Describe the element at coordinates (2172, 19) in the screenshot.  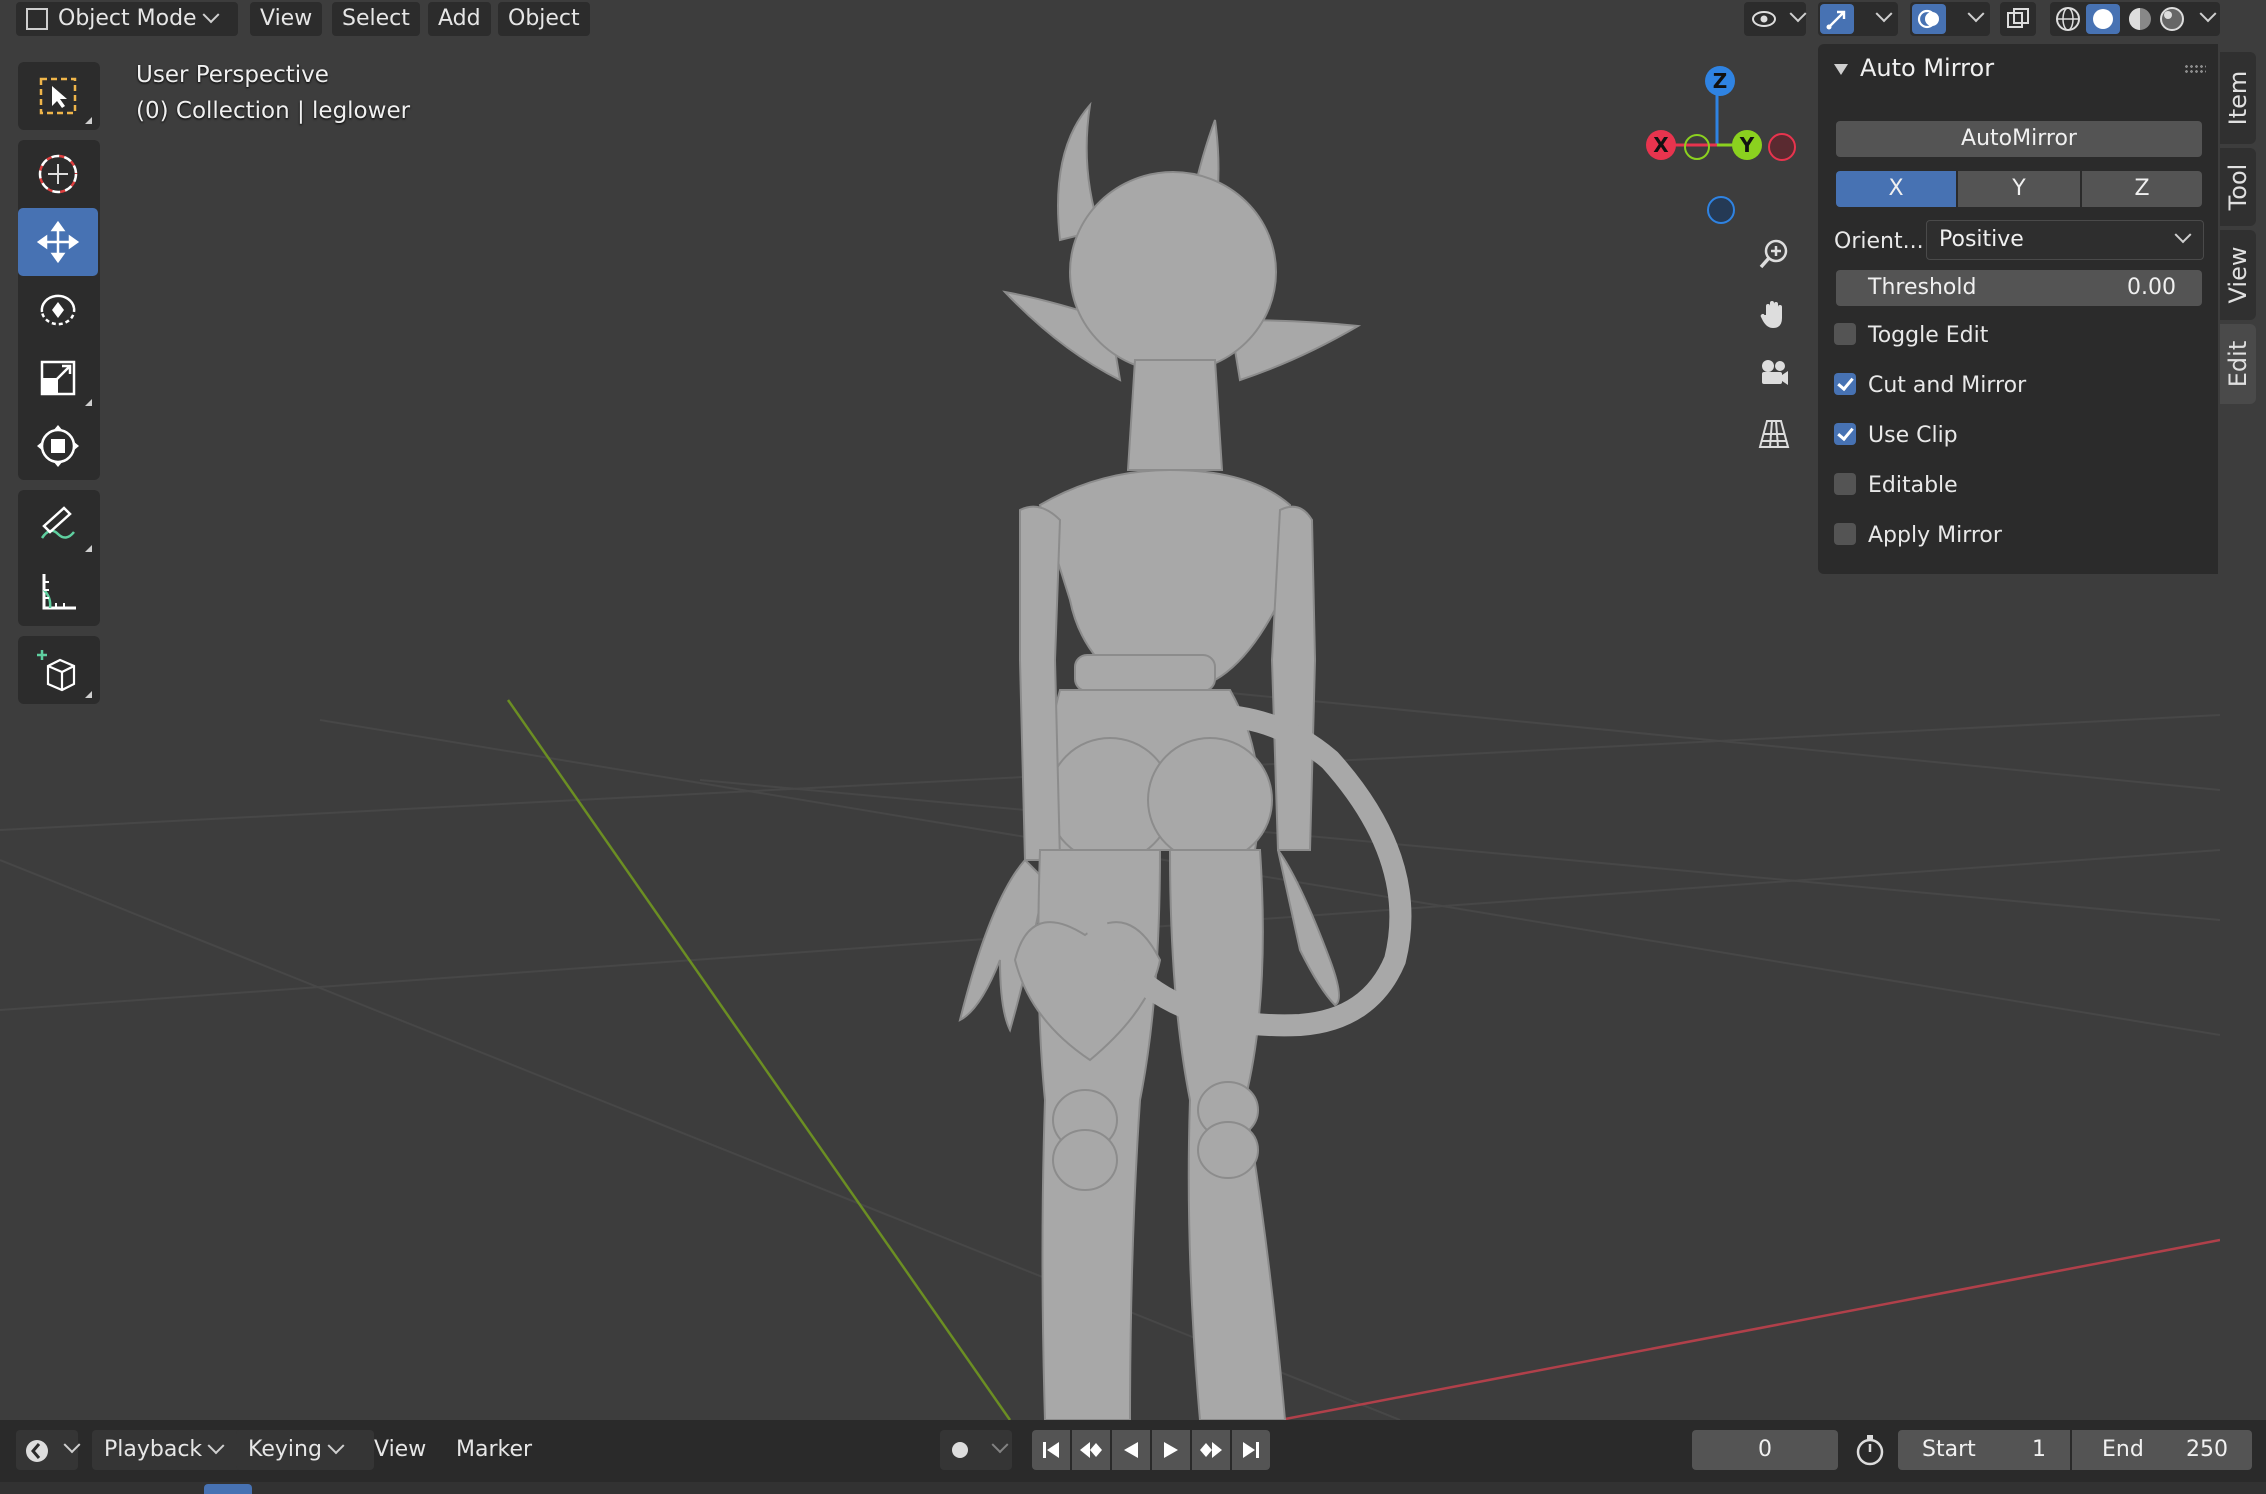
I see `rendered-shading-icon` at that location.